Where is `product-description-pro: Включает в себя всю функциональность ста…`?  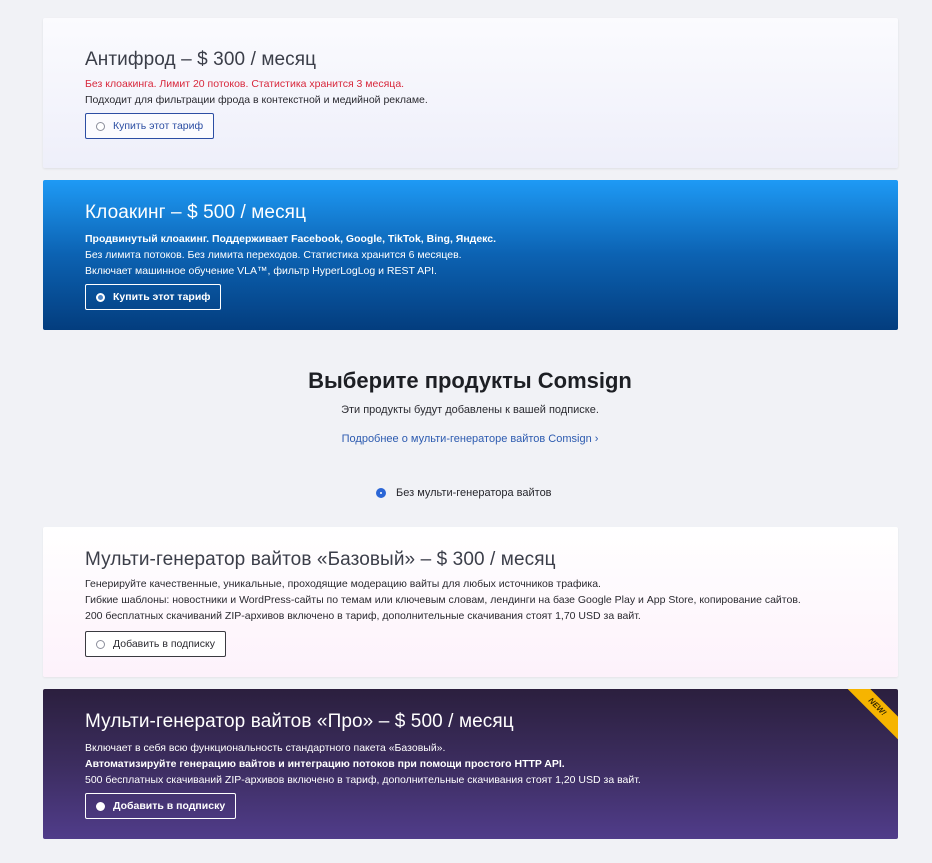
product-description-pro: Включает в себя всю функциональность ста… is located at coordinates (491, 764).